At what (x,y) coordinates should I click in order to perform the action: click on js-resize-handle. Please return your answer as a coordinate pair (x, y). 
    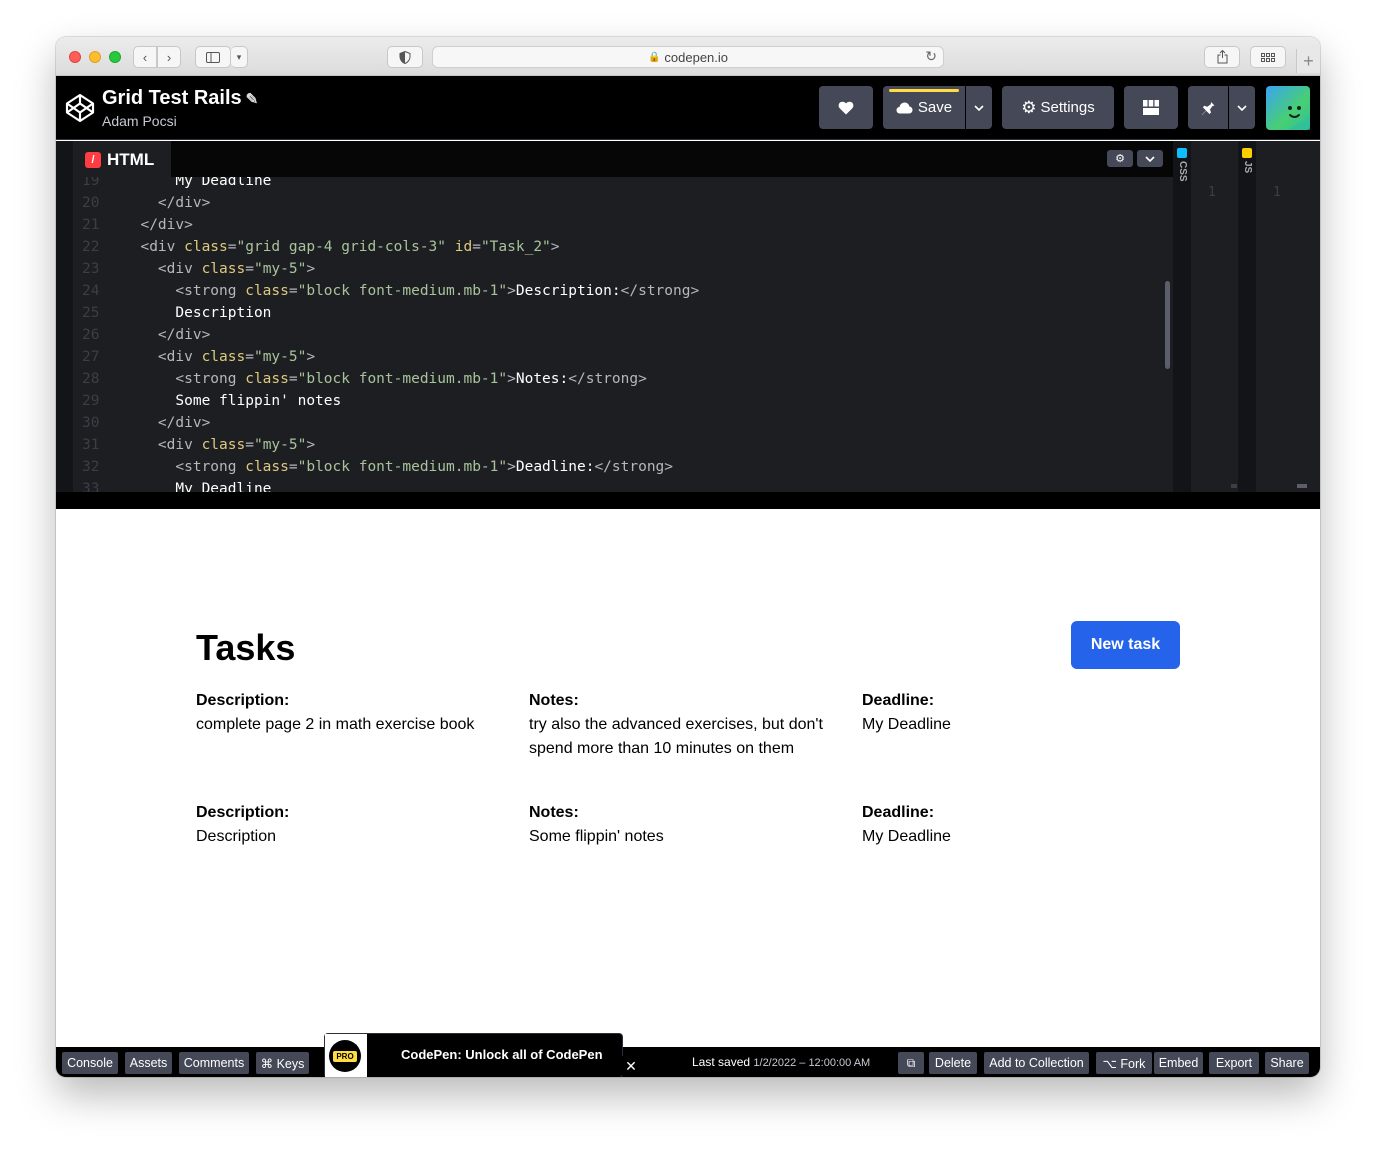
    Looking at the image, I should click on (1302, 486).